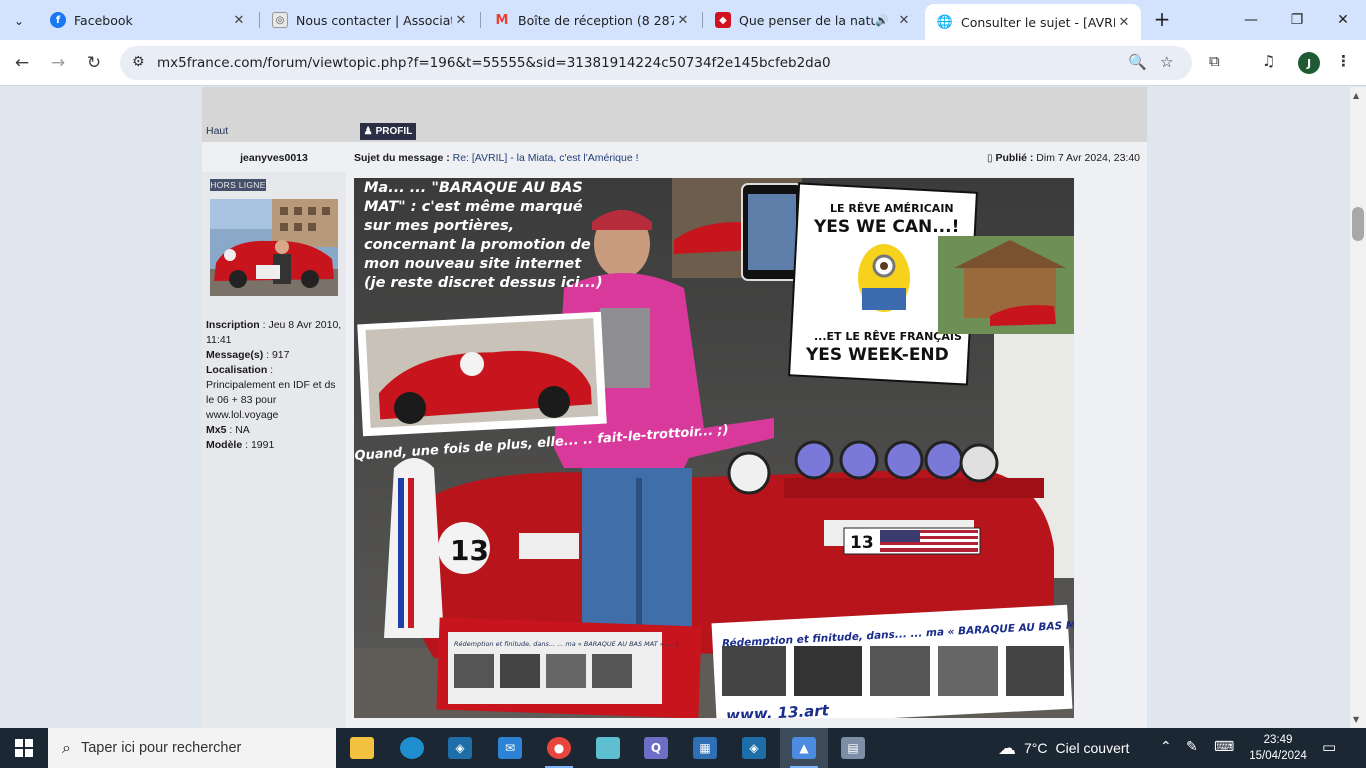 The width and height of the screenshot is (1366, 768). I want to click on restore-button: ❐, so click(1297, 20).